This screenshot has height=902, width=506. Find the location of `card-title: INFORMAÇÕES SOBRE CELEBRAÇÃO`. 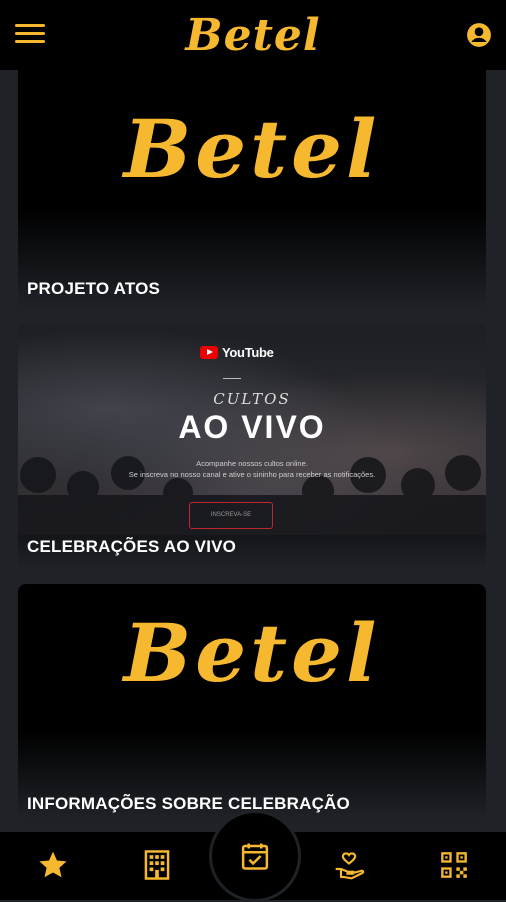

card-title: INFORMAÇÕES SOBRE CELEBRAÇÃO is located at coordinates (188, 803).